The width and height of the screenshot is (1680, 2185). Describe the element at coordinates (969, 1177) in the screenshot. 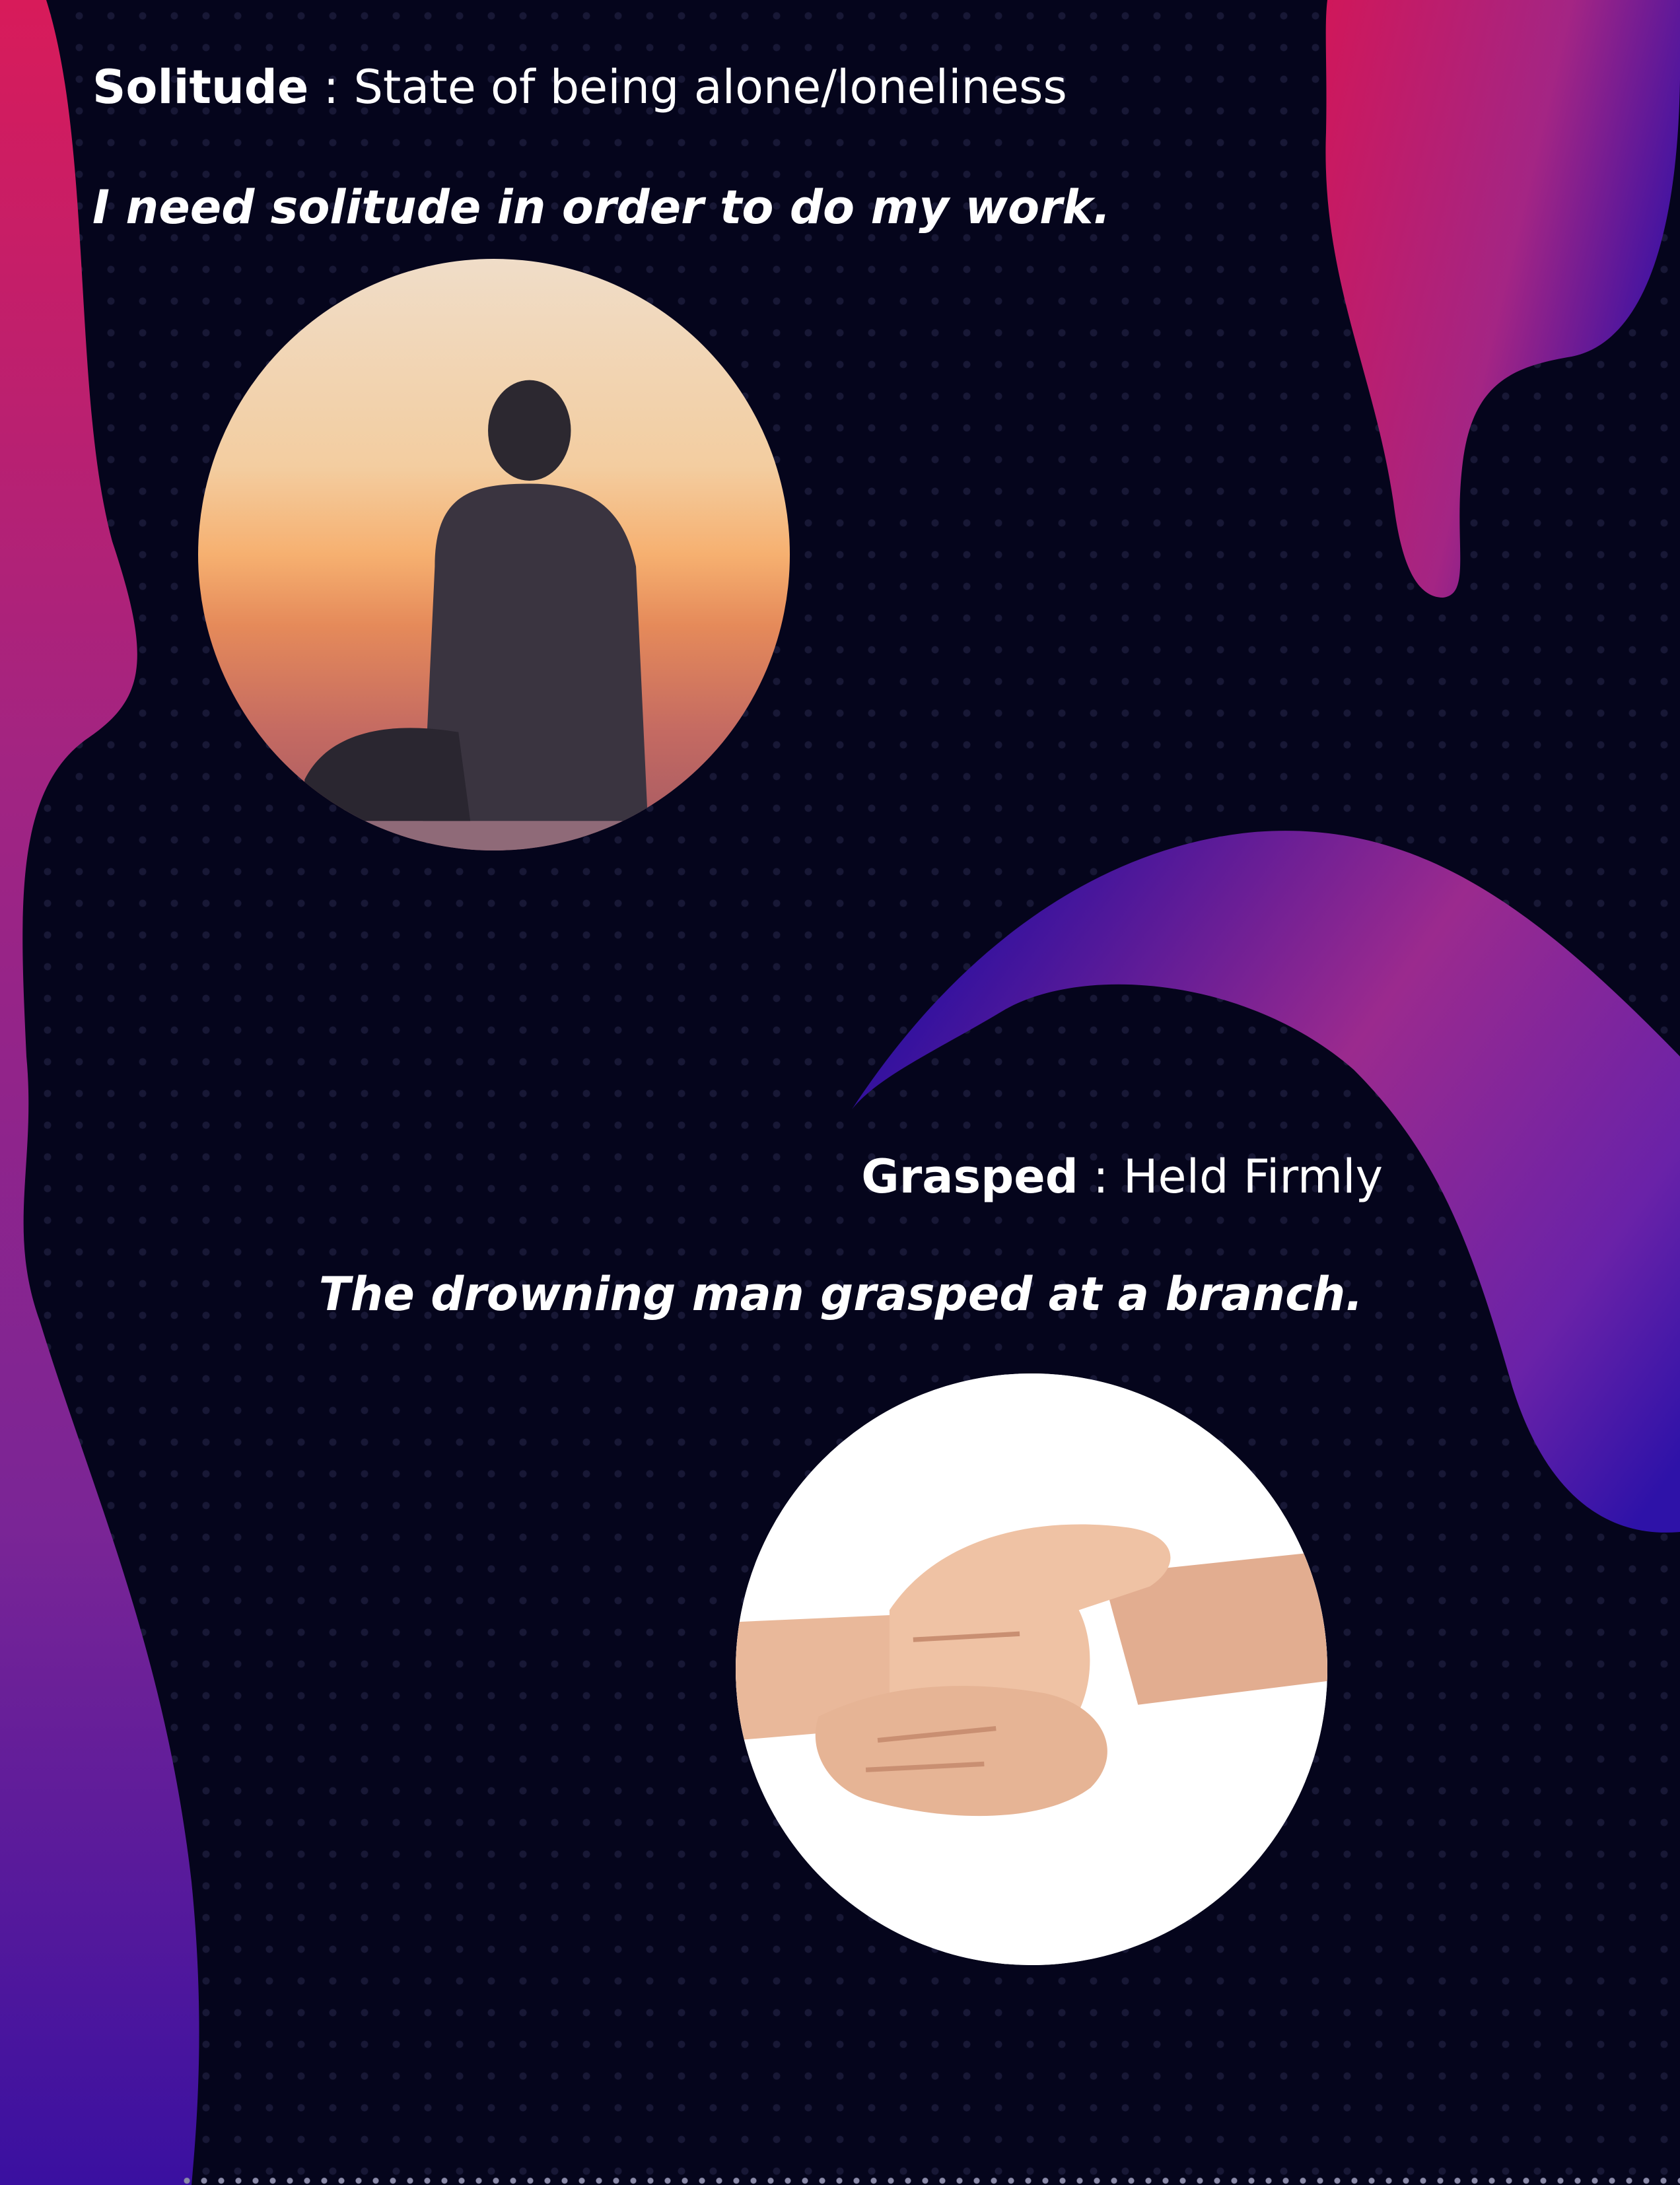

I see `term-word: Grasped` at that location.